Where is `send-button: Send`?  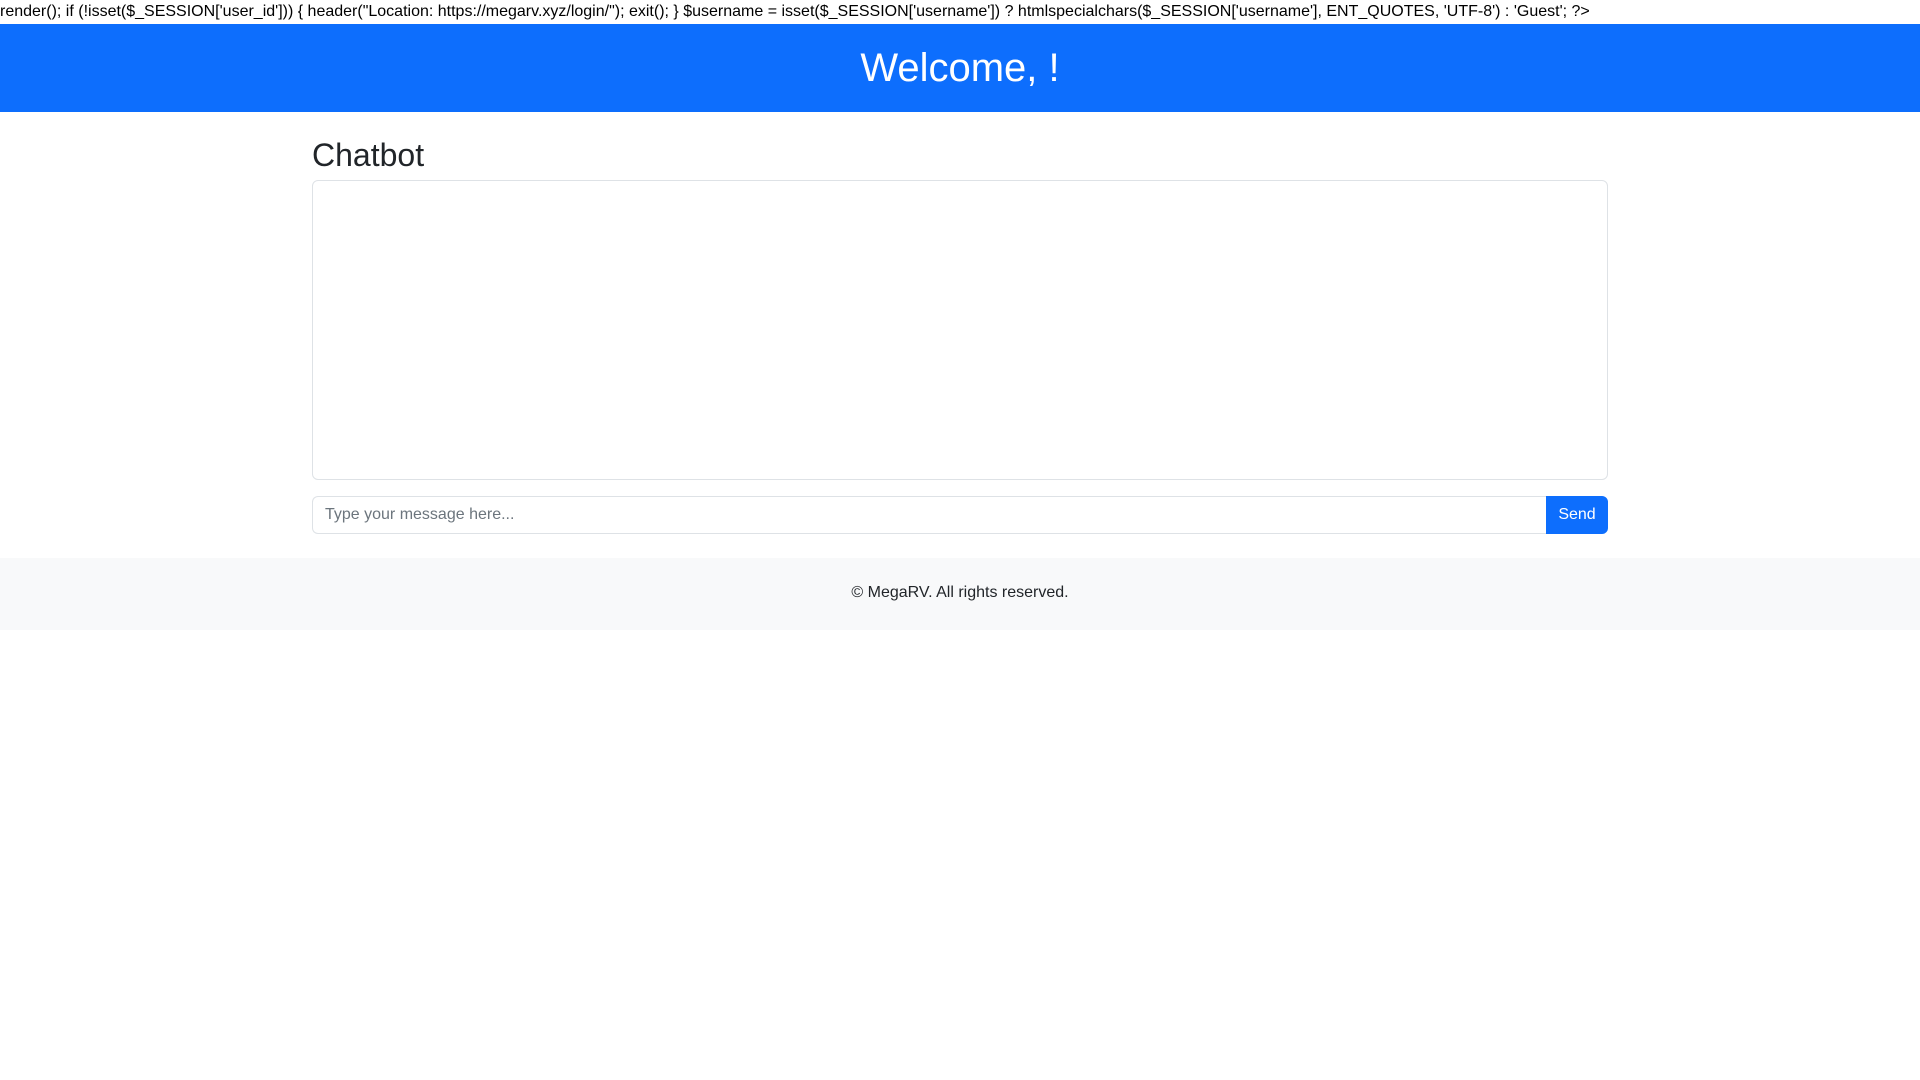
send-button: Send is located at coordinates (1577, 515).